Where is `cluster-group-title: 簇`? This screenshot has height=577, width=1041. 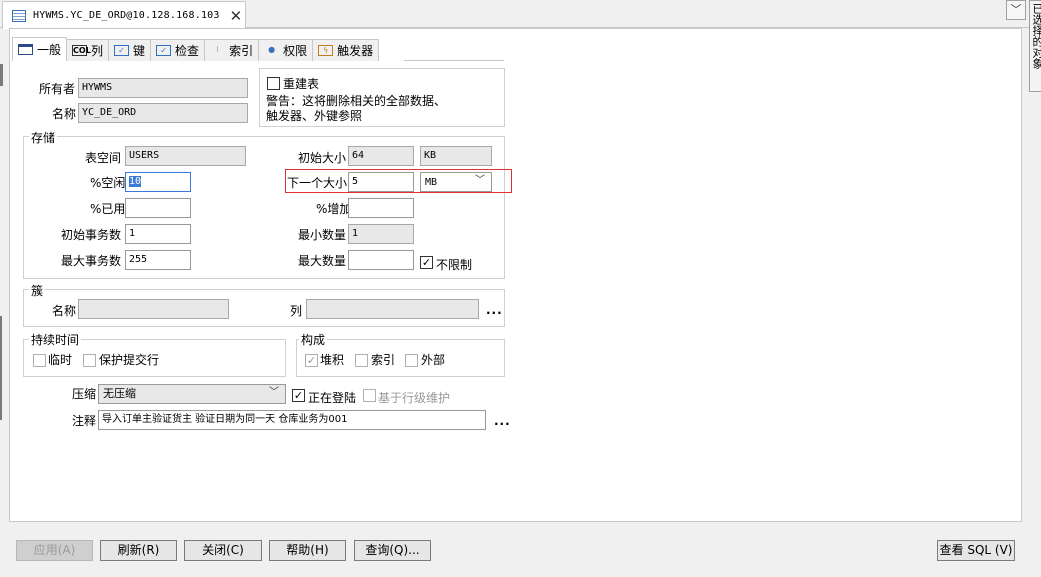 cluster-group-title: 簇 is located at coordinates (37, 290).